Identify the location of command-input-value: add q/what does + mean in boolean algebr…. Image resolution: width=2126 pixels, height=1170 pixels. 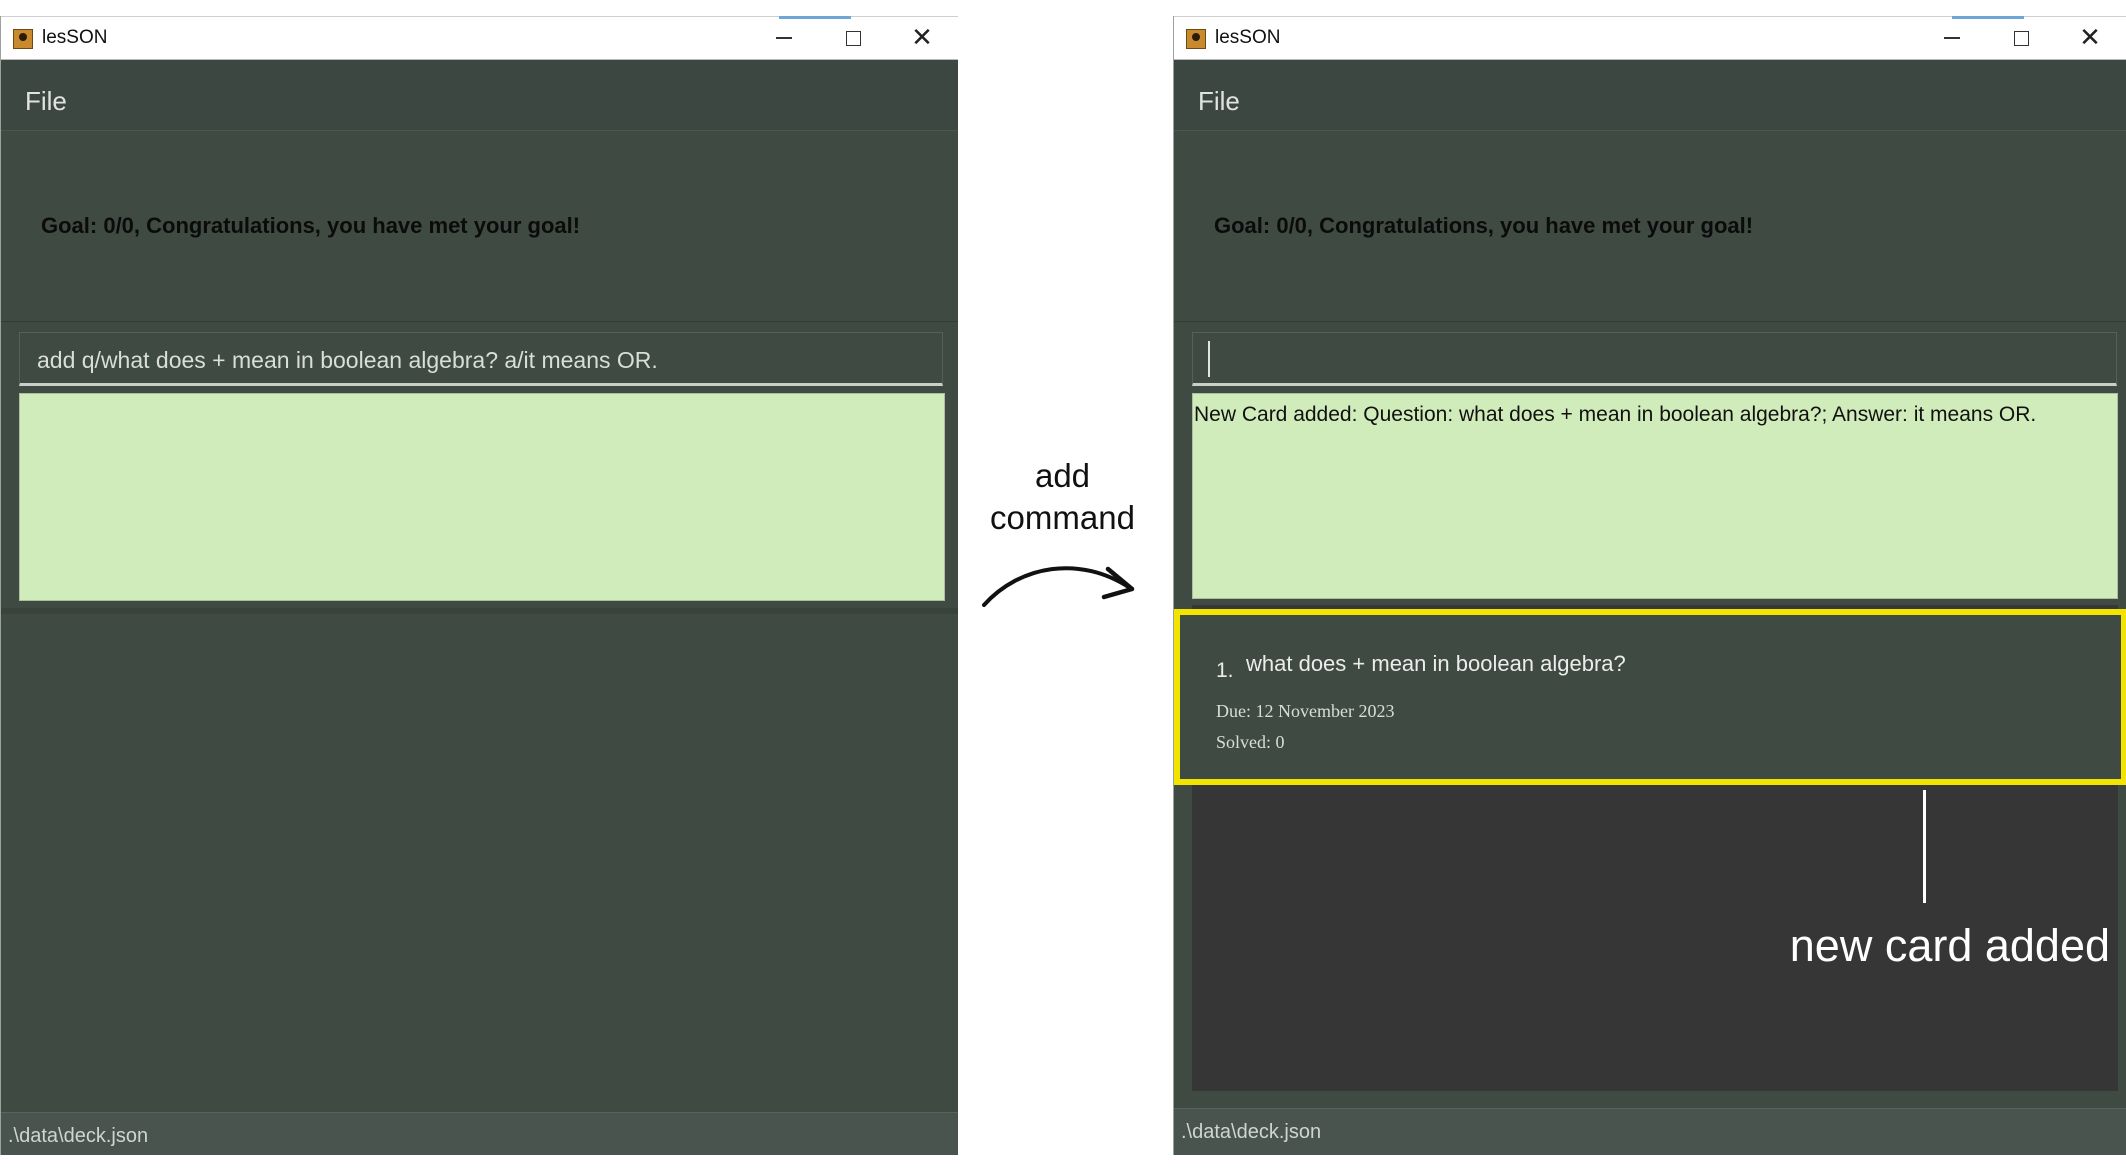
(347, 360).